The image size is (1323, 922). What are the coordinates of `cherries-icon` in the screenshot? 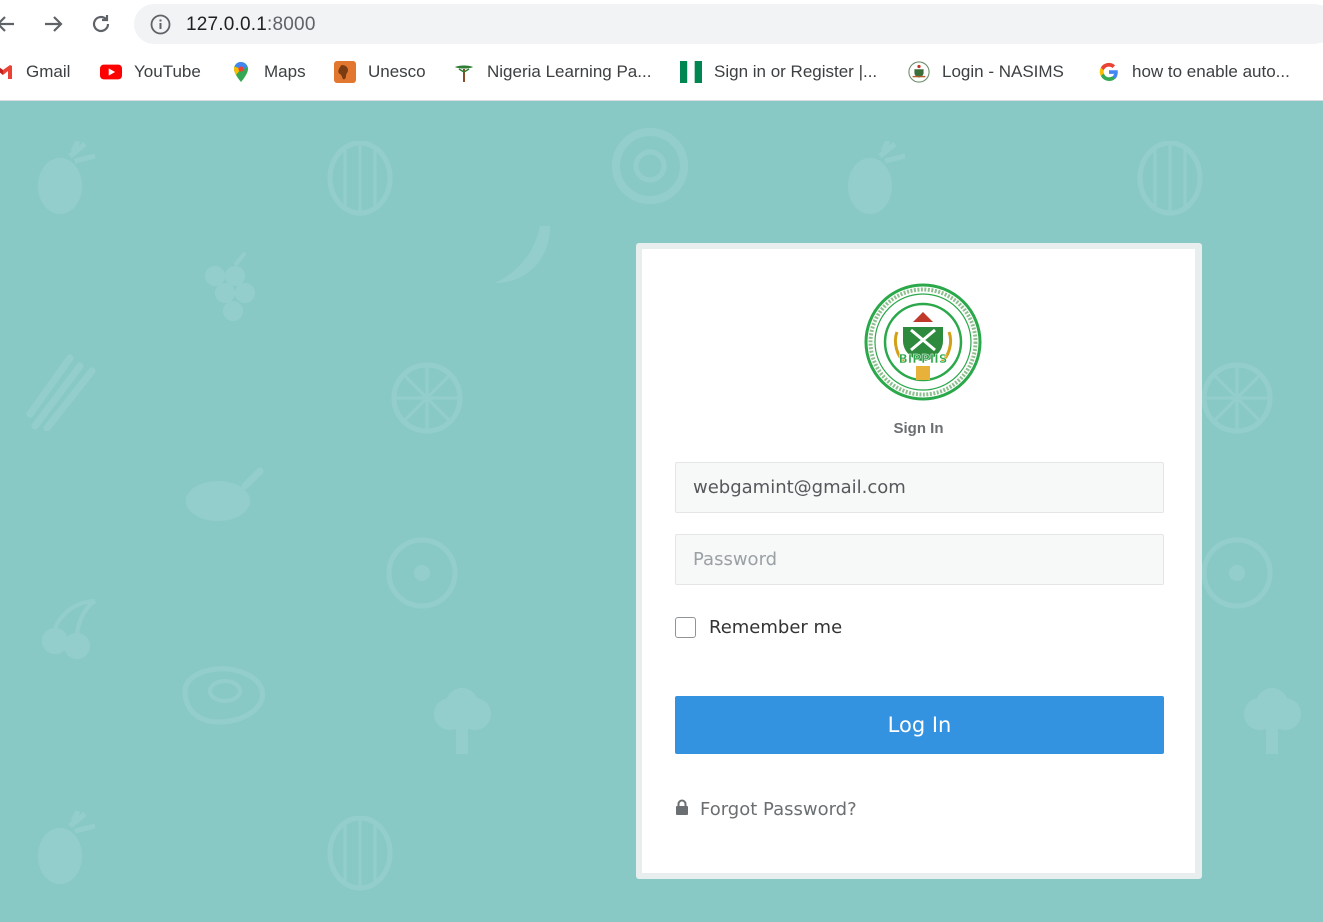 It's located at (69, 629).